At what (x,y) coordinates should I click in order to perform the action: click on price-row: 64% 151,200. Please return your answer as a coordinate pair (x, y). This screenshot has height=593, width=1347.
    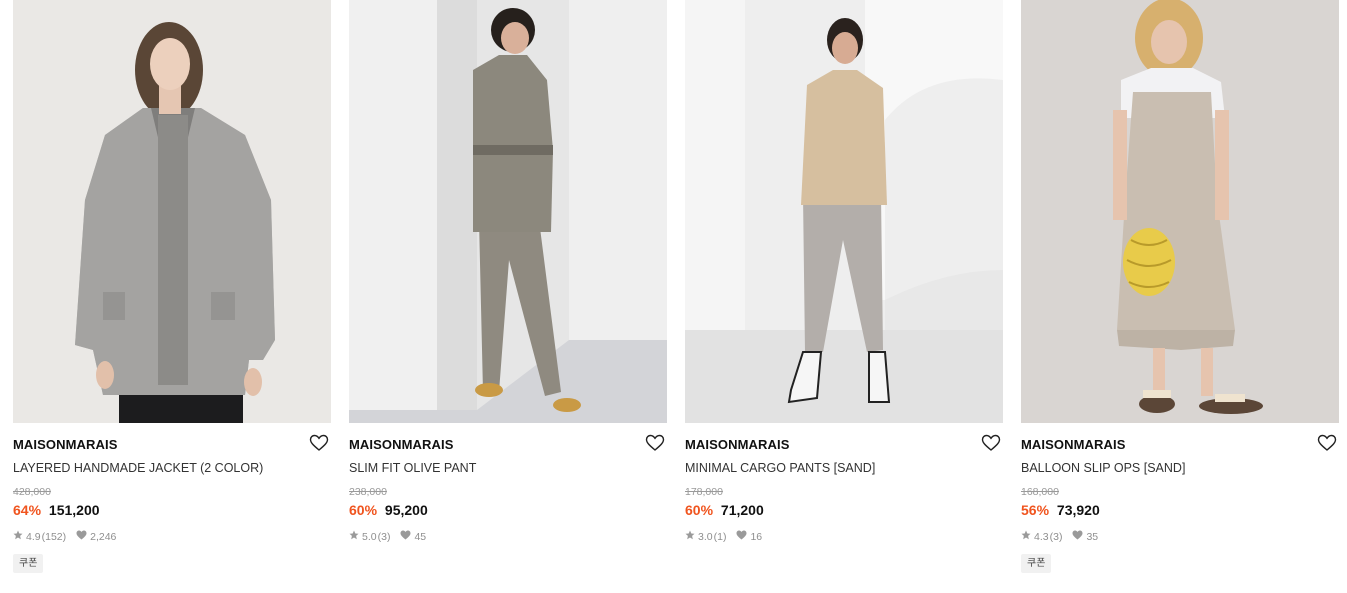
    Looking at the image, I should click on (56, 510).